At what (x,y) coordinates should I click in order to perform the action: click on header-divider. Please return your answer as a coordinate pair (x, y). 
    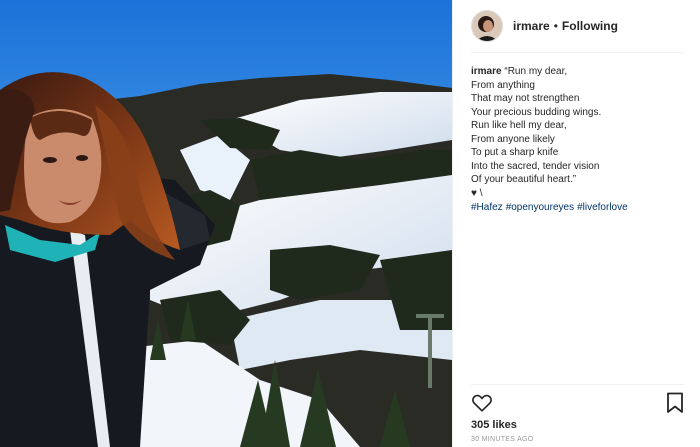
    Looking at the image, I should click on (577, 52).